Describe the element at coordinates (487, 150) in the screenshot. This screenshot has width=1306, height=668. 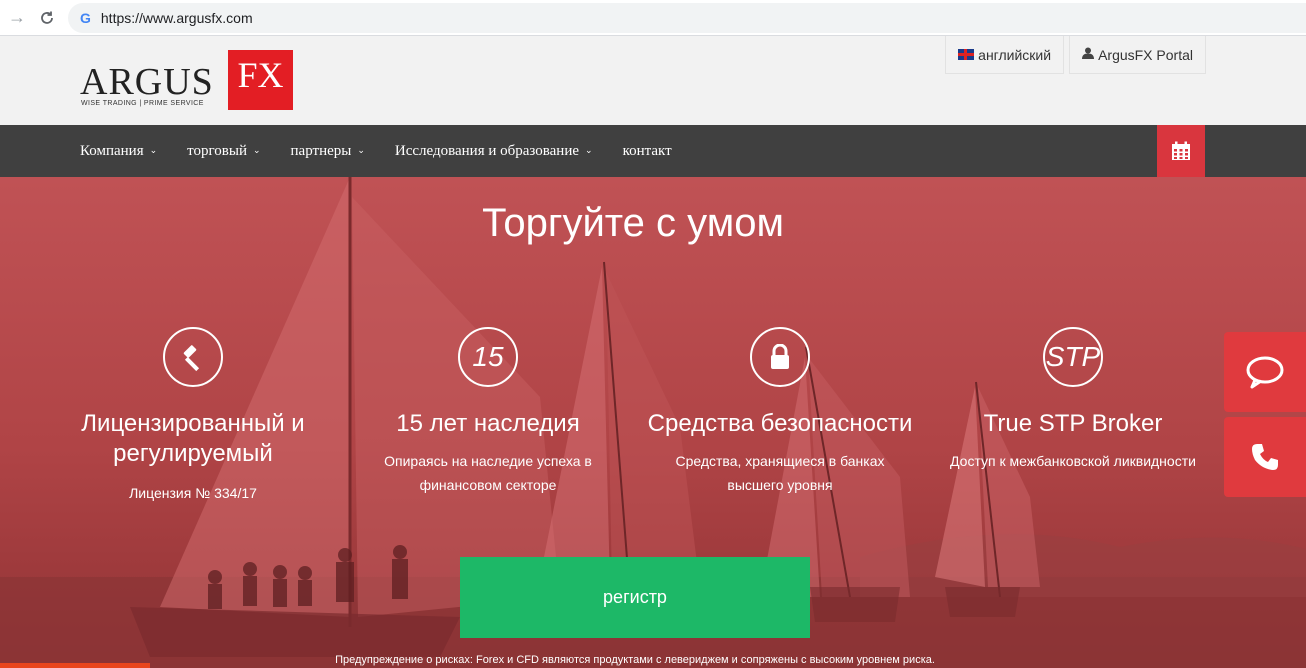
I see `nav-item-label: Исследования и образование` at that location.